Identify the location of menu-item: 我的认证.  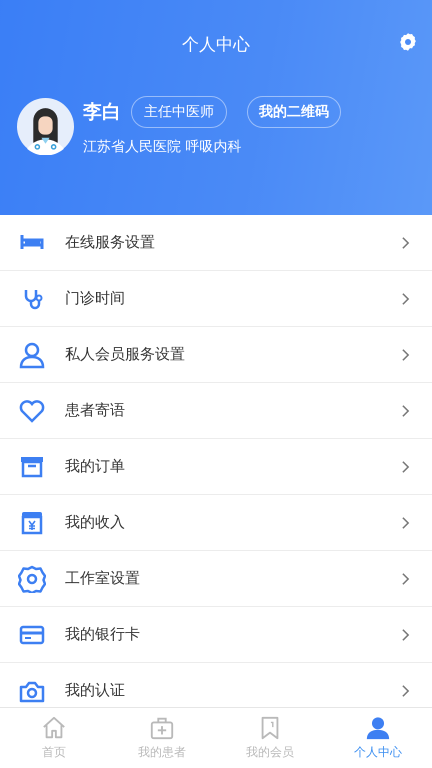
(216, 685).